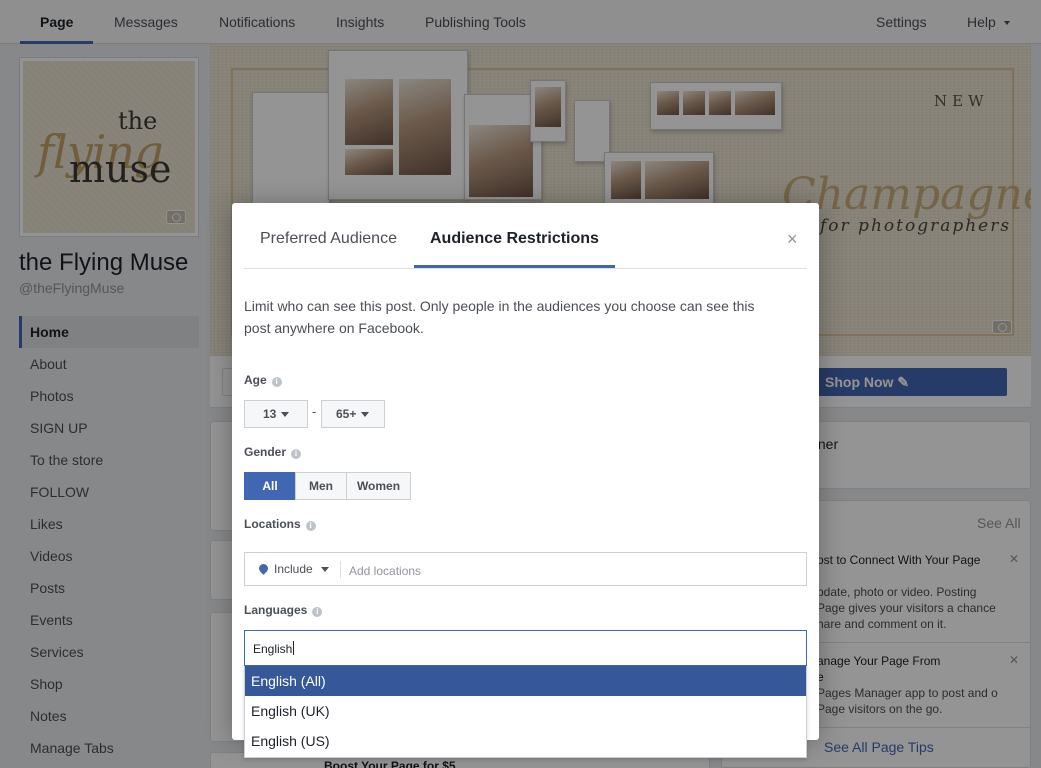 This screenshot has width=1041, height=768. I want to click on gender-label: Gender i, so click(273, 452).